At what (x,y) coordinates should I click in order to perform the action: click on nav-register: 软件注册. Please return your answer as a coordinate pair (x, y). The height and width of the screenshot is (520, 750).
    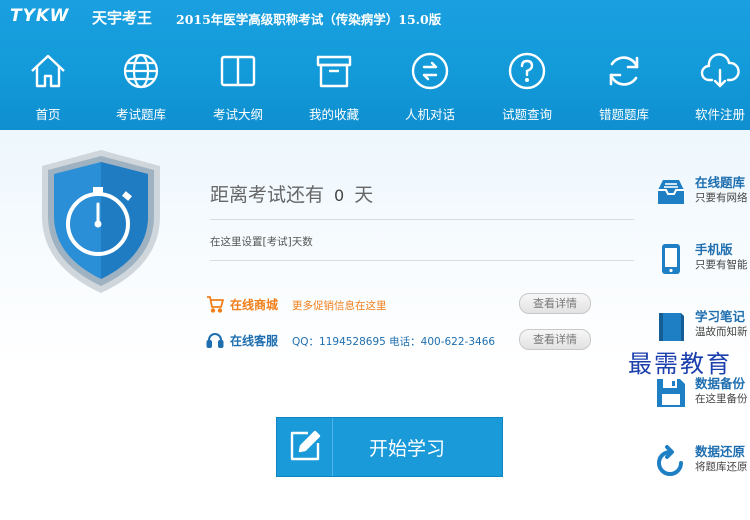
    Looking at the image, I should click on (711, 88).